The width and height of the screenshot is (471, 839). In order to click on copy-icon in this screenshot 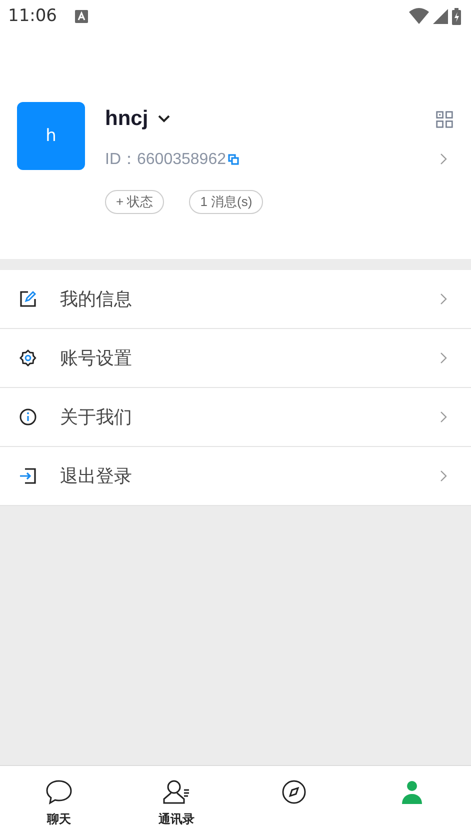, I will do `click(233, 159)`.